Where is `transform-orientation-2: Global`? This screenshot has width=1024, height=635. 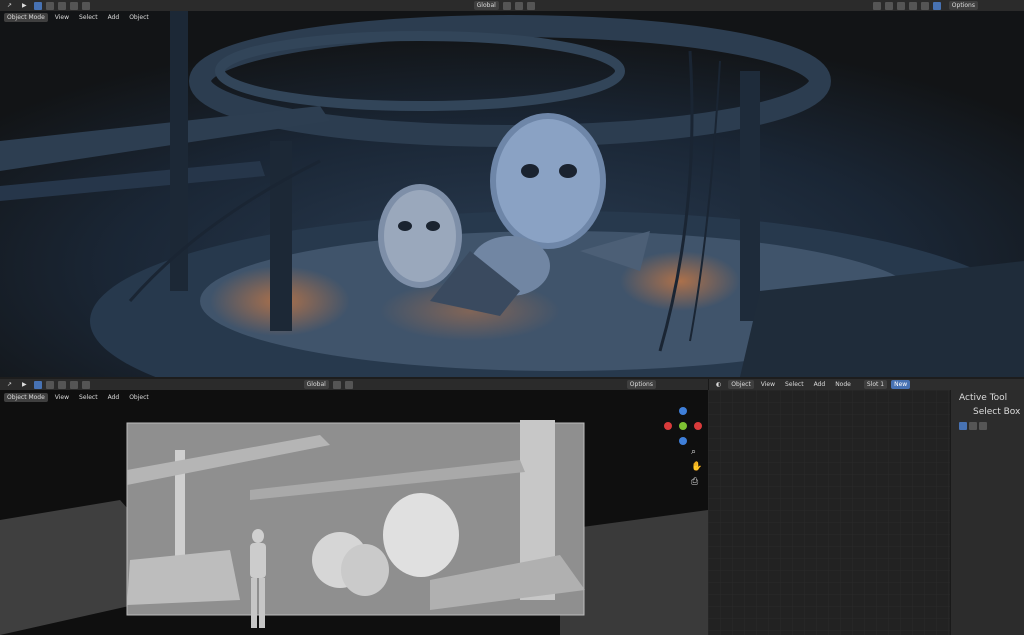
transform-orientation-2: Global is located at coordinates (316, 384).